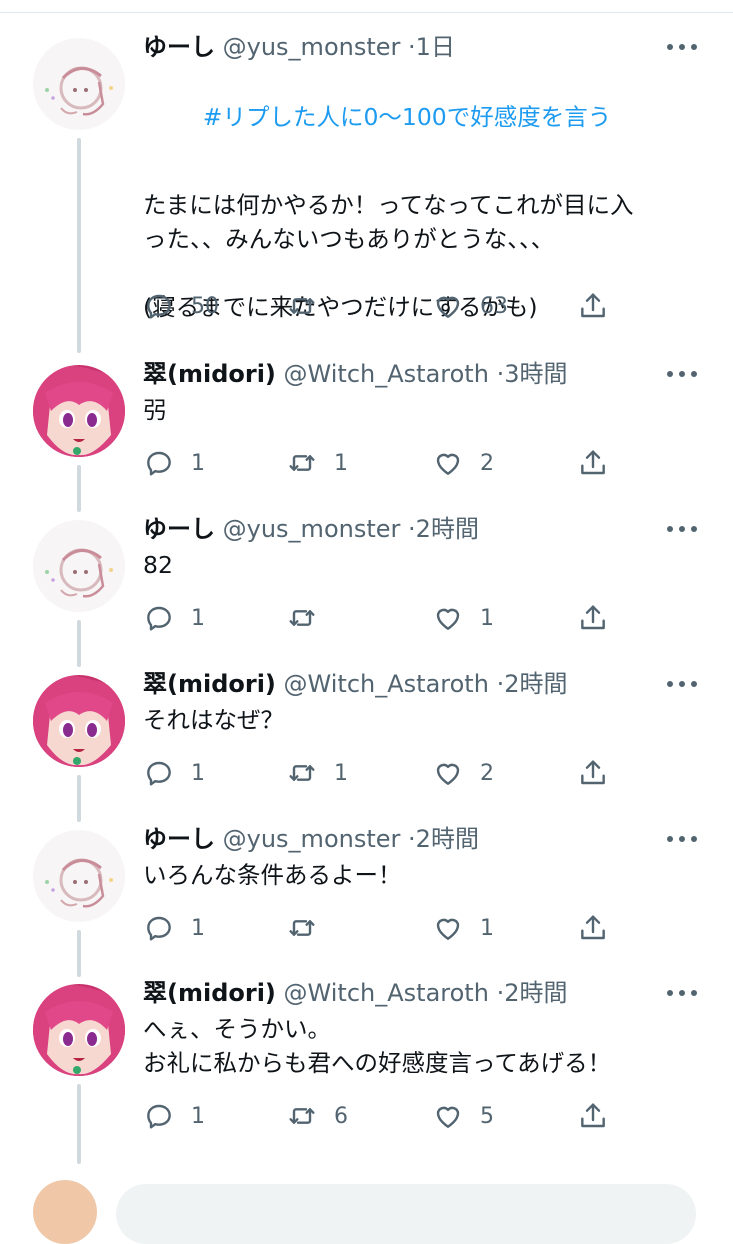 The height and width of the screenshot is (1244, 733). What do you see at coordinates (383, 1116) in the screenshot?
I see `tweet-actions: 1 6 5` at bounding box center [383, 1116].